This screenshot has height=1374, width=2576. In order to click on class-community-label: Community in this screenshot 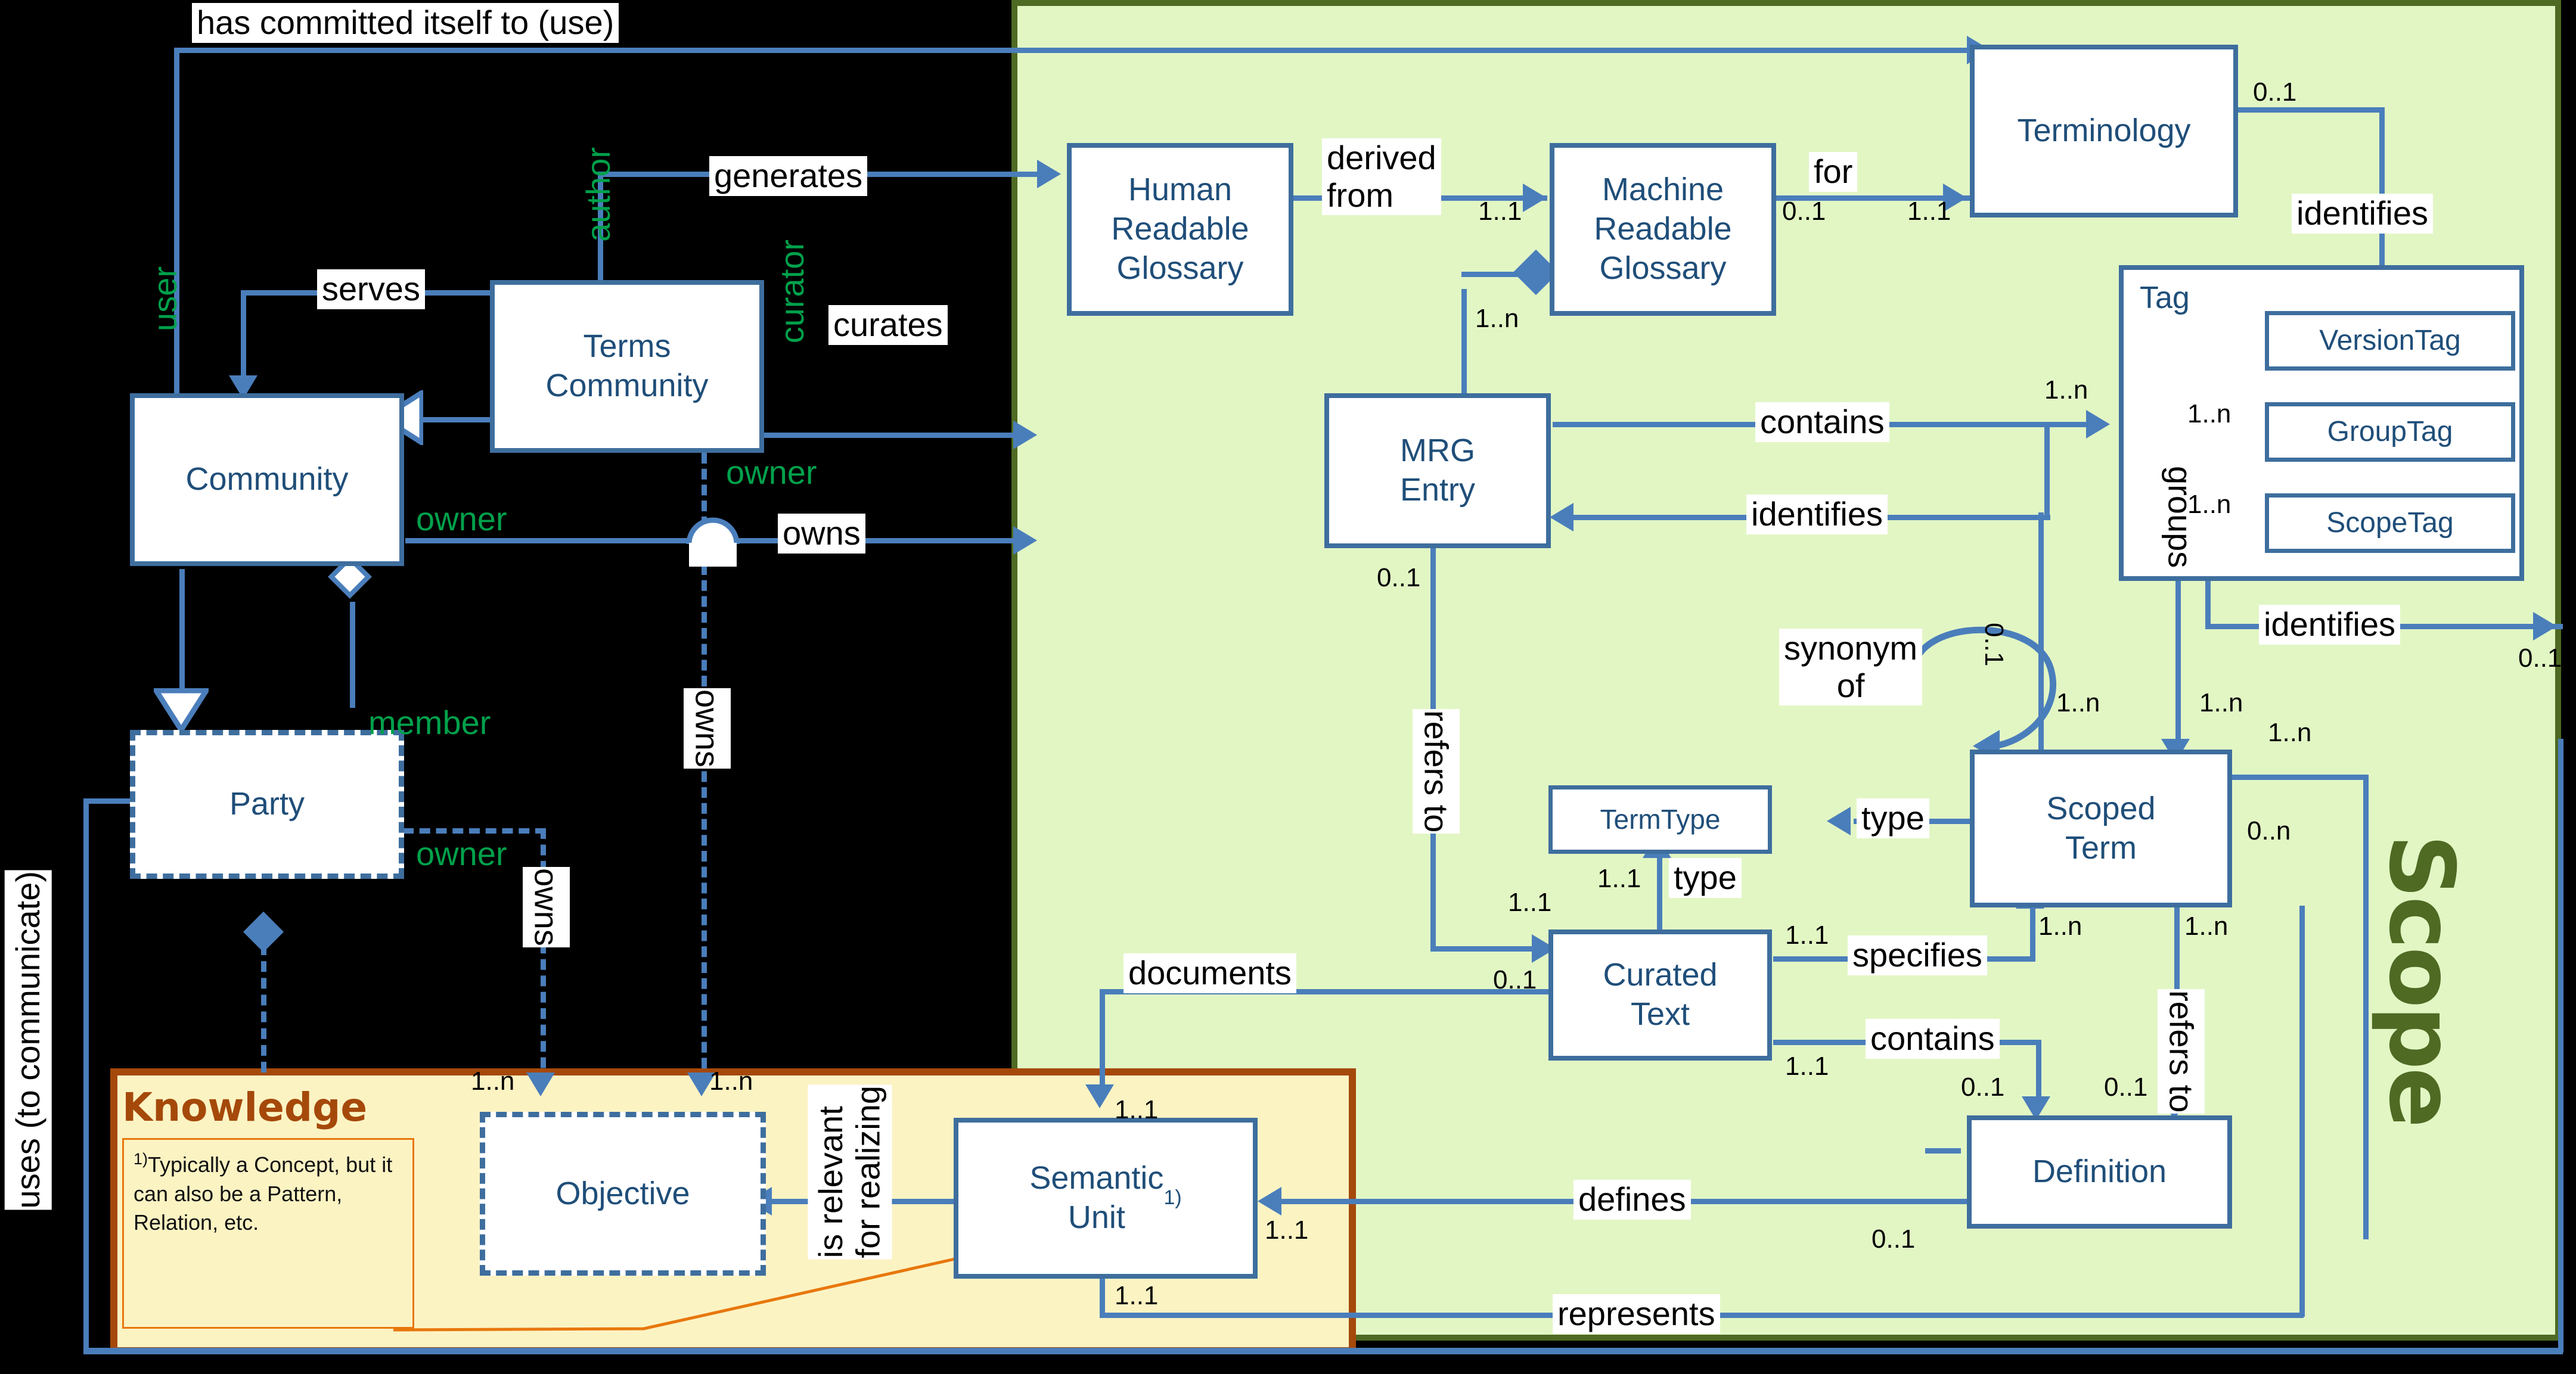, I will do `click(267, 479)`.